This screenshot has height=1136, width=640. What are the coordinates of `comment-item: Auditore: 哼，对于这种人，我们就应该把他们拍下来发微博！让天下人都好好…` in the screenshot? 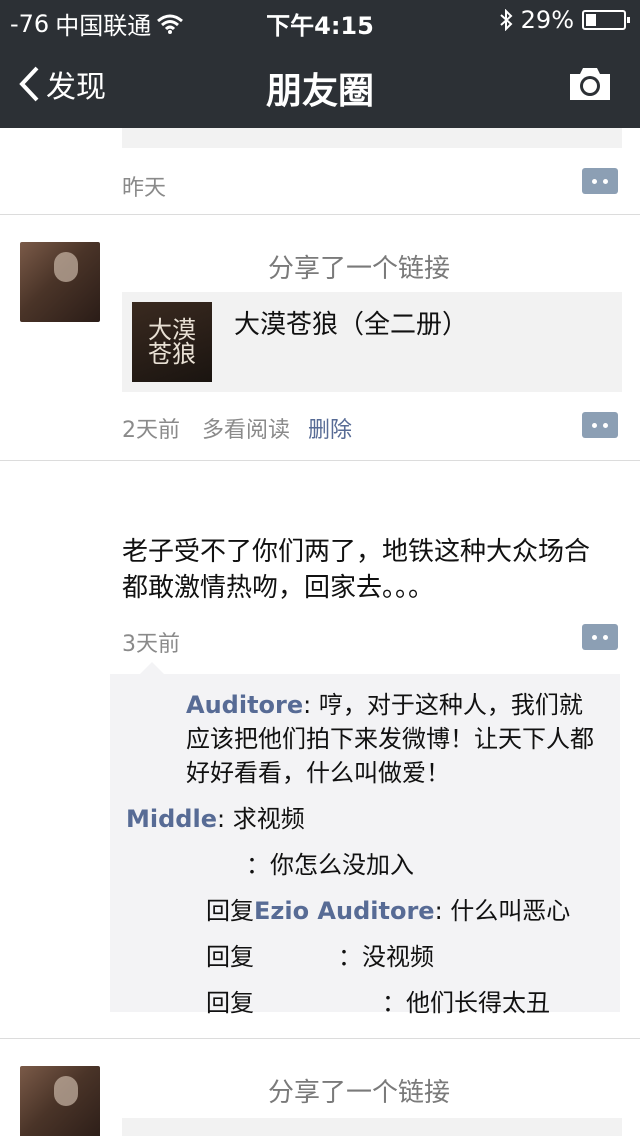 It's located at (365, 739).